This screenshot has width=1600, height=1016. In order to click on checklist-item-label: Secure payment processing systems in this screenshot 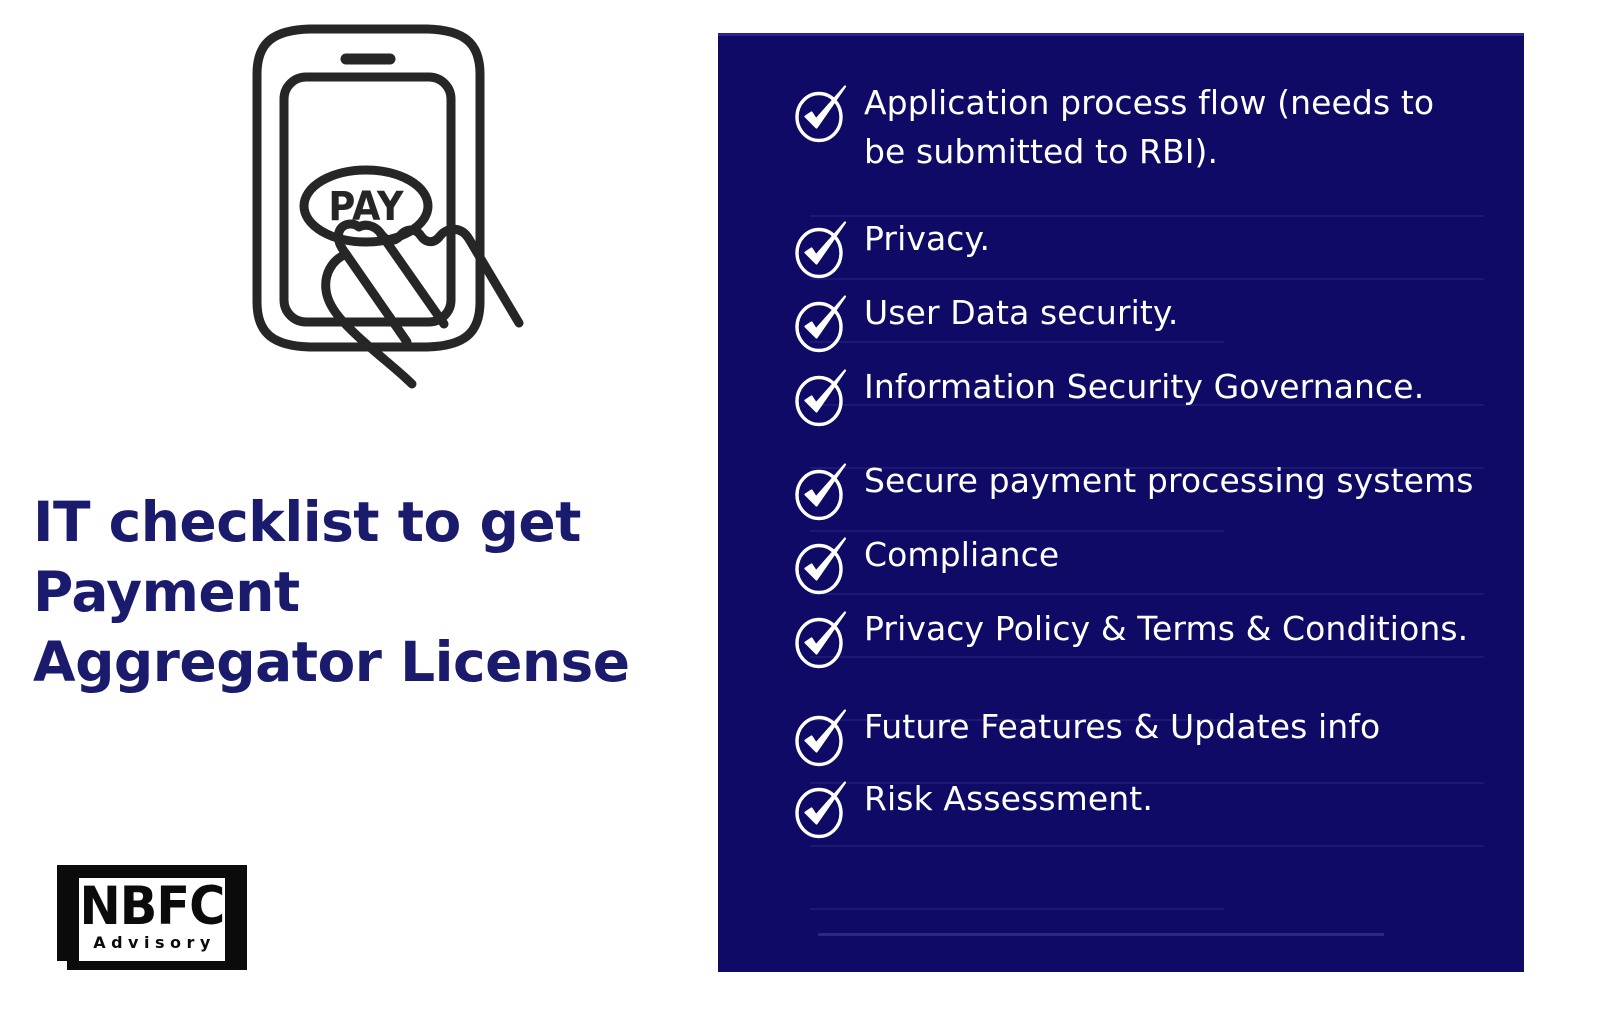, I will do `click(1169, 480)`.